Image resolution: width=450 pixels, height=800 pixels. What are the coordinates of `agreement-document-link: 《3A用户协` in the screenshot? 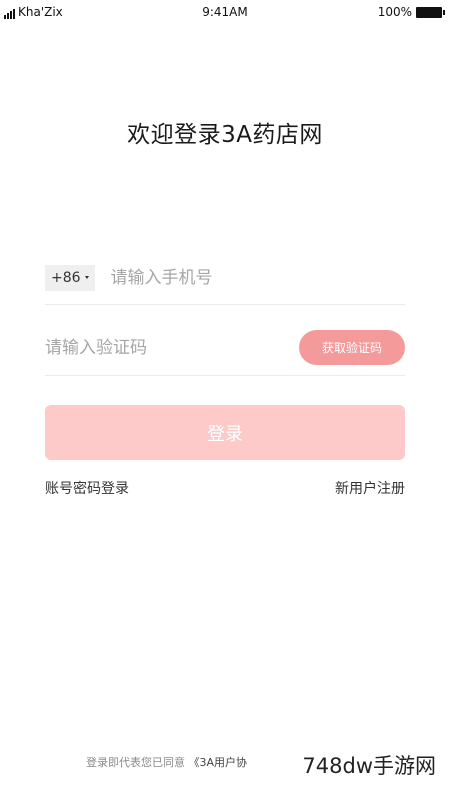 It's located at (218, 762).